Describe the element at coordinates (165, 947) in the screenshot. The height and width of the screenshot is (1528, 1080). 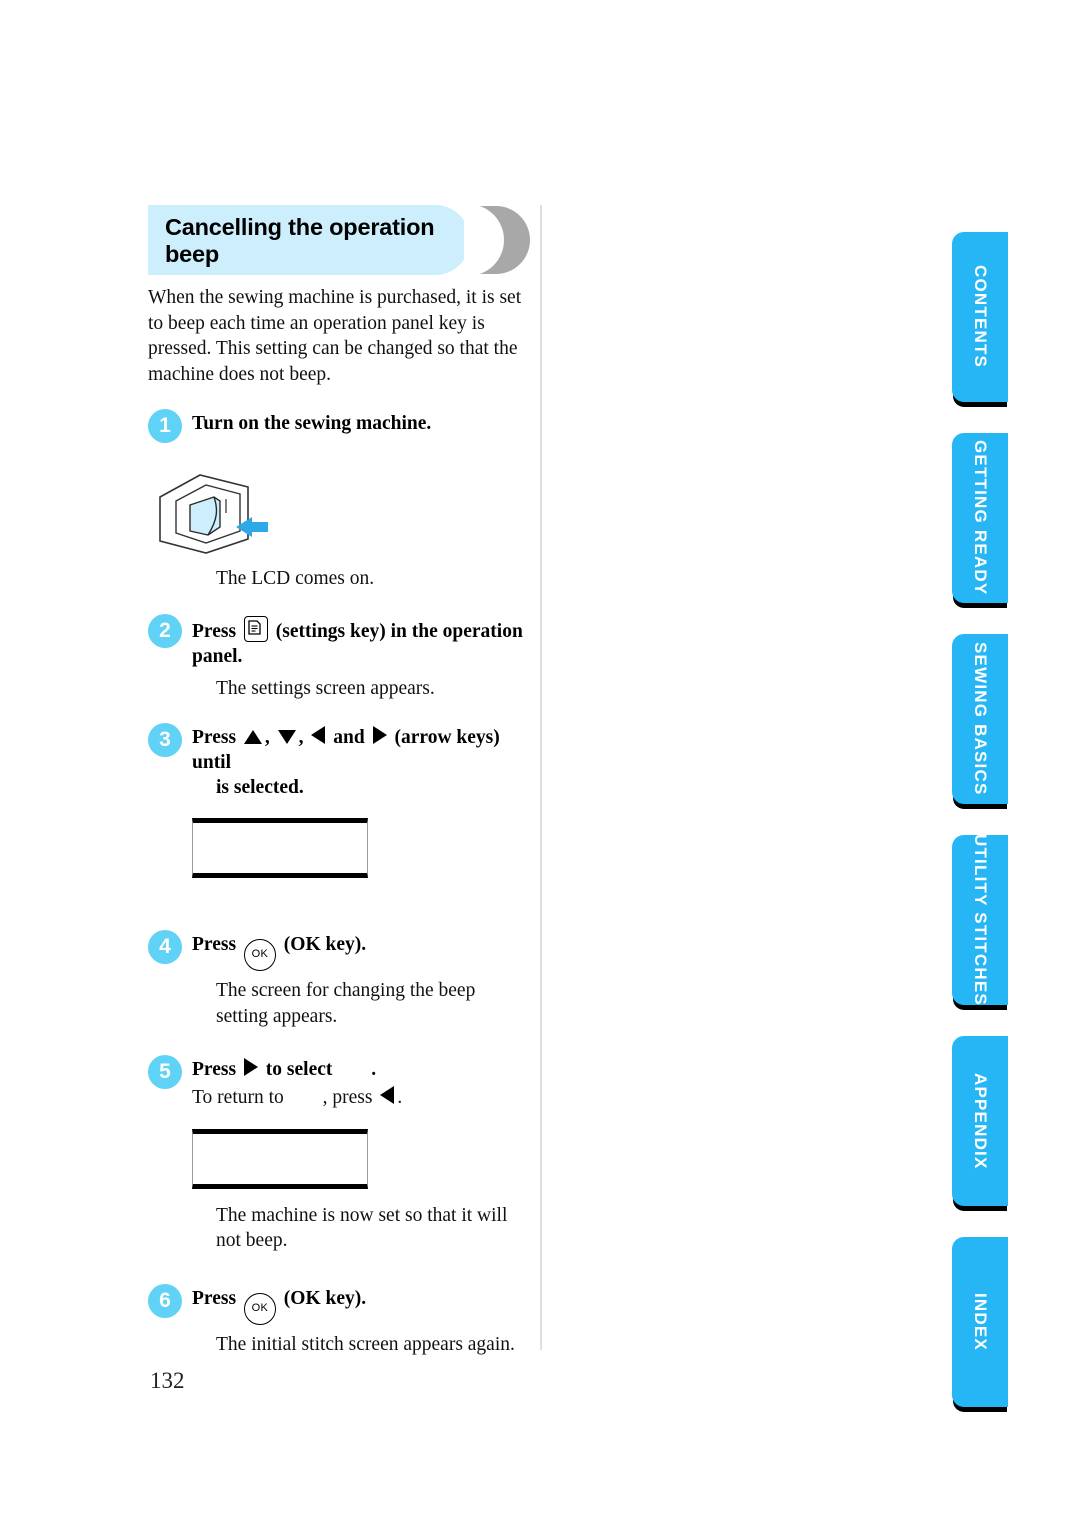
I see `step-number-badge: 4` at that location.